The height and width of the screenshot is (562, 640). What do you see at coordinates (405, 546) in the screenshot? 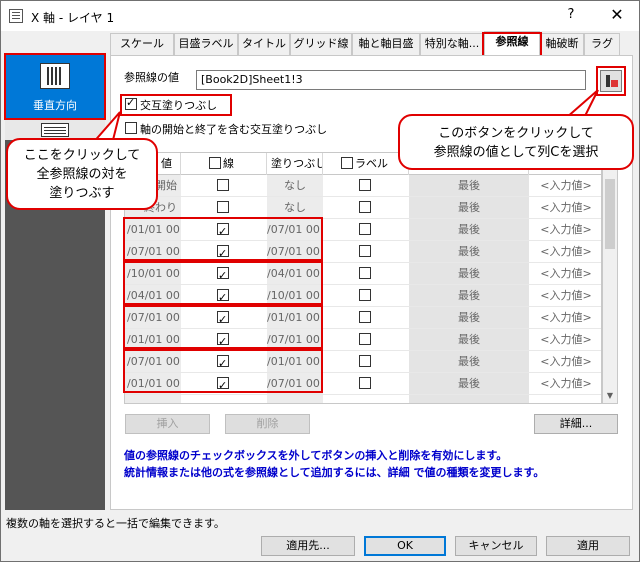
I see `ok-button: OK` at bounding box center [405, 546].